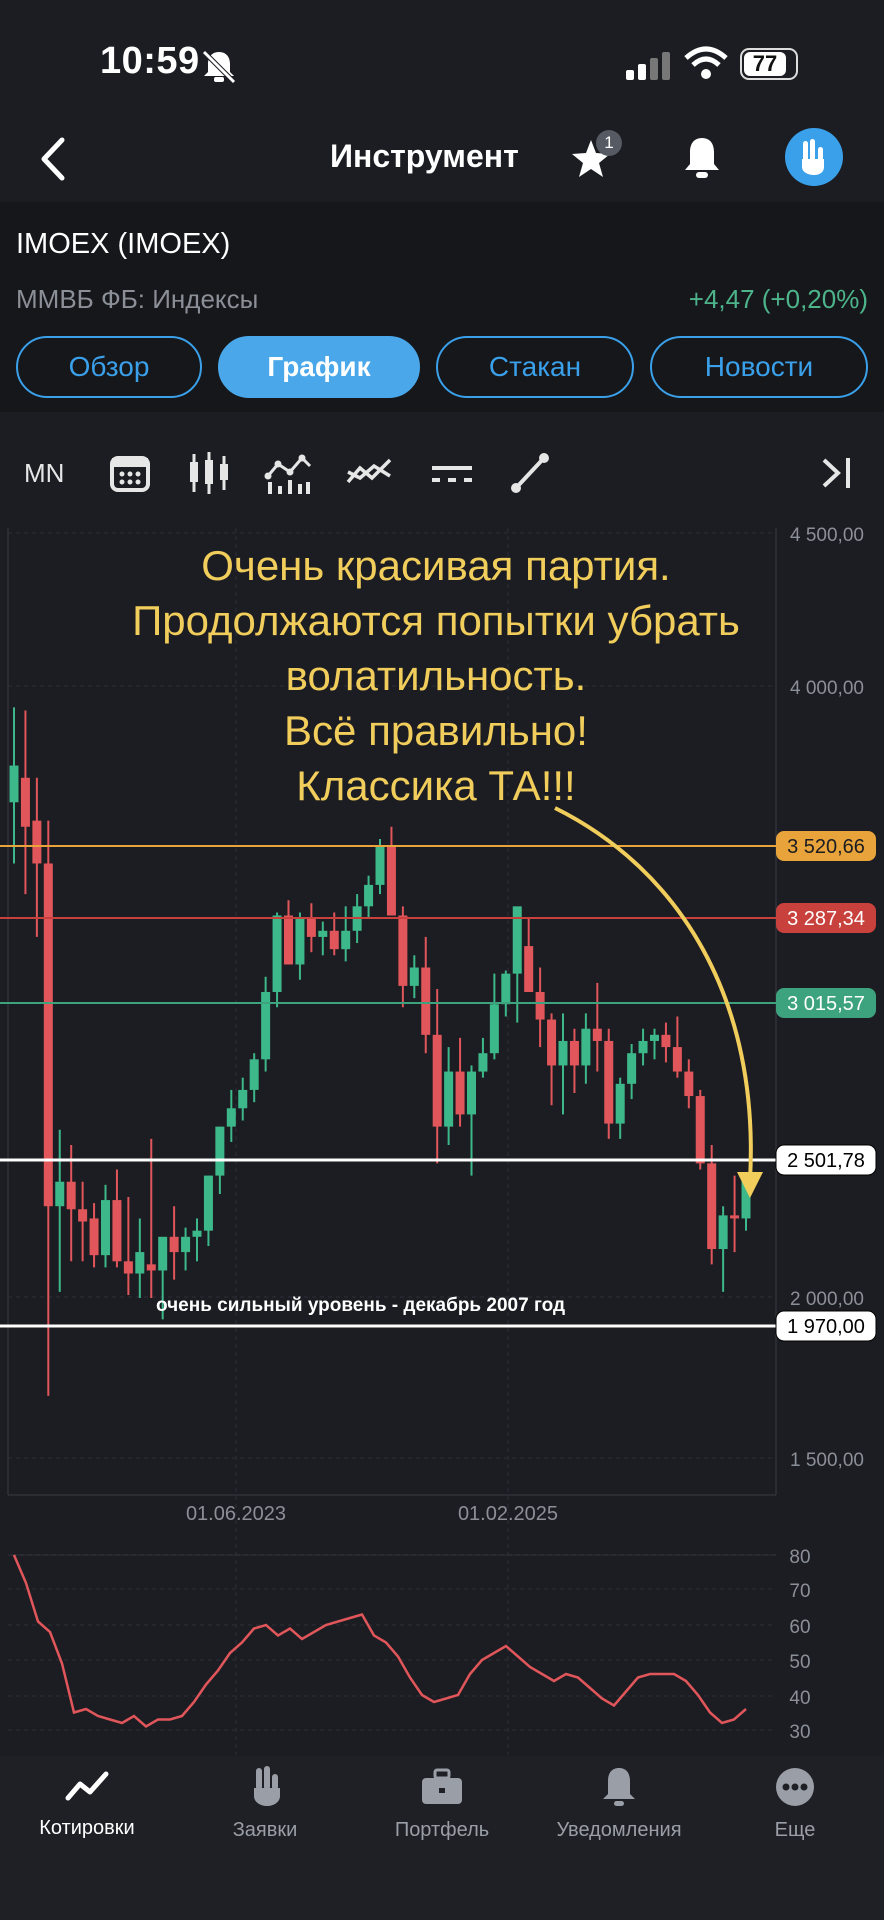  I want to click on indicators-icon, so click(288, 473).